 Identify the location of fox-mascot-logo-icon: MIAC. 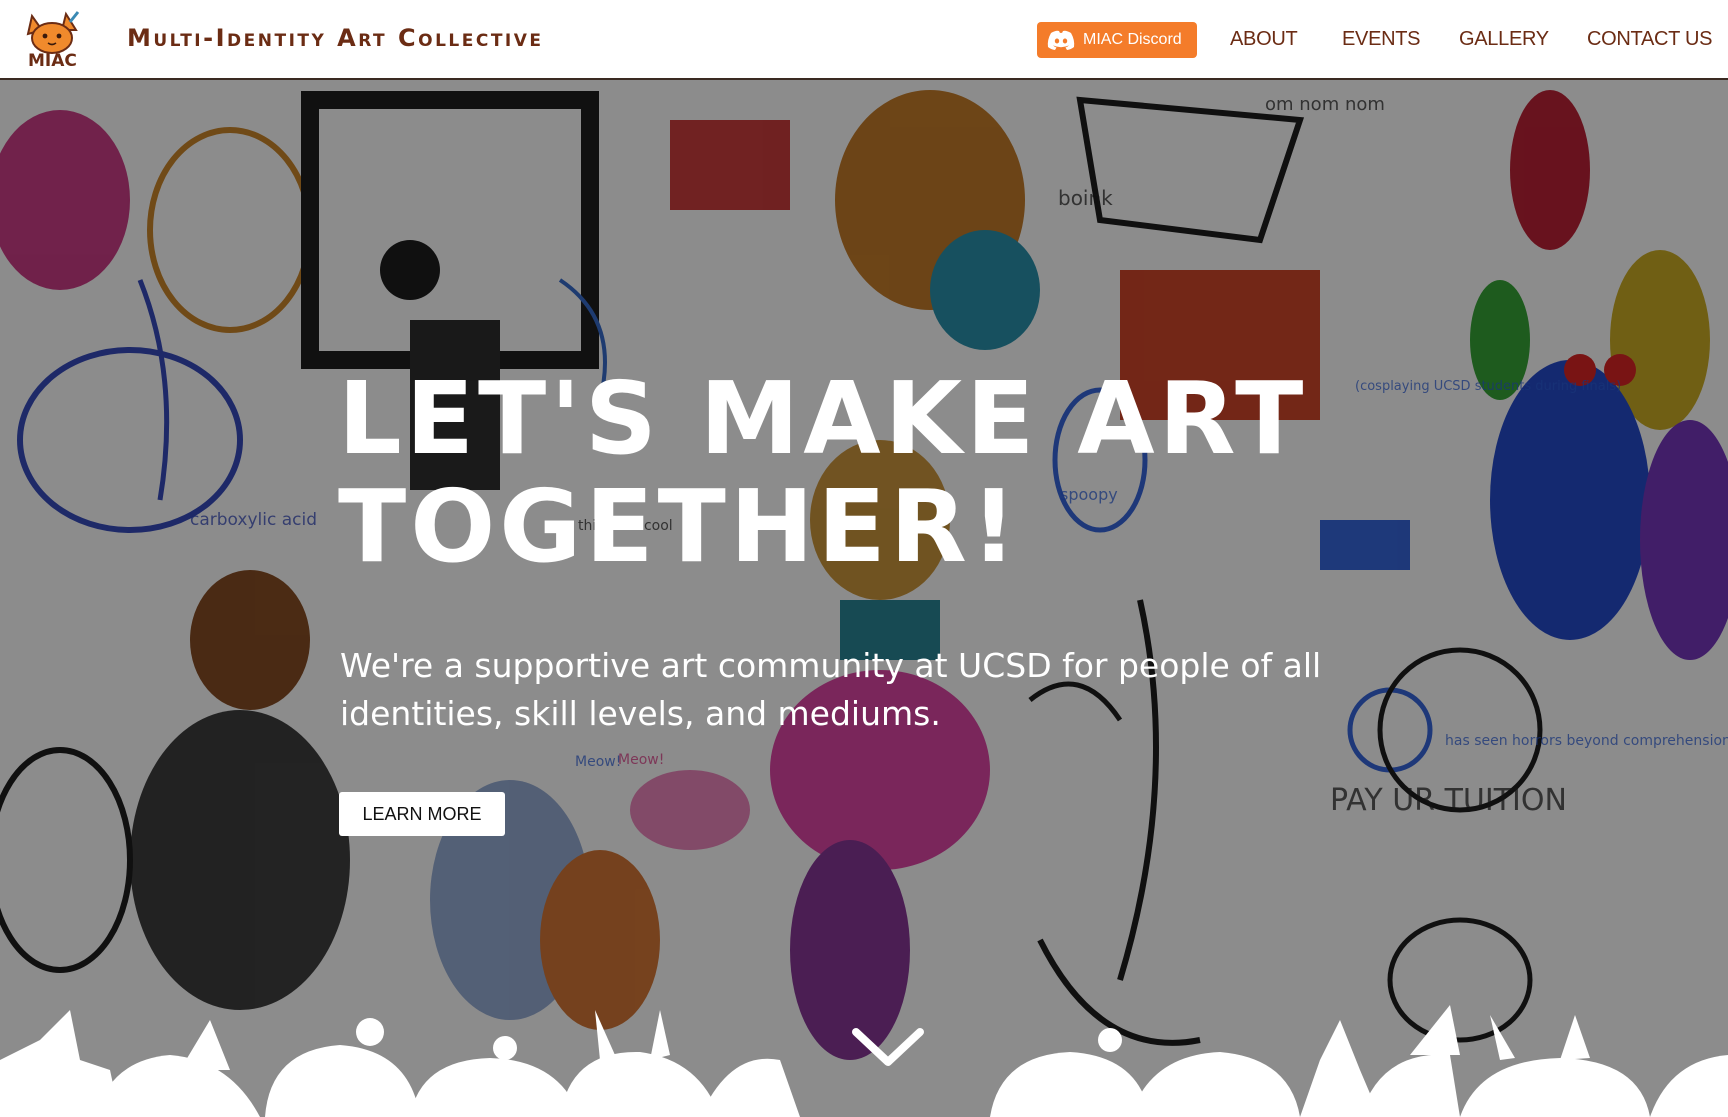
(53, 41).